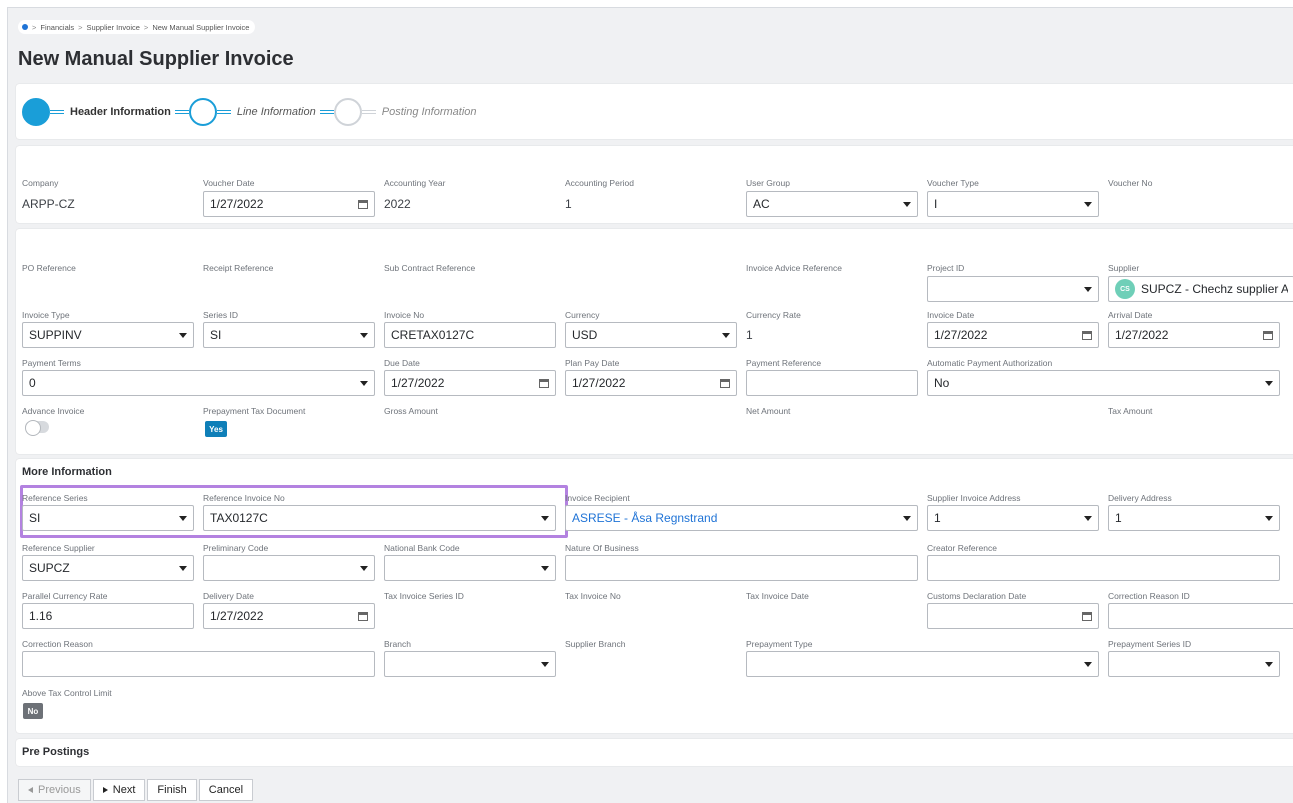 This screenshot has height=803, width=1293. Describe the element at coordinates (651, 335) in the screenshot. I see `currency-select: USD` at that location.